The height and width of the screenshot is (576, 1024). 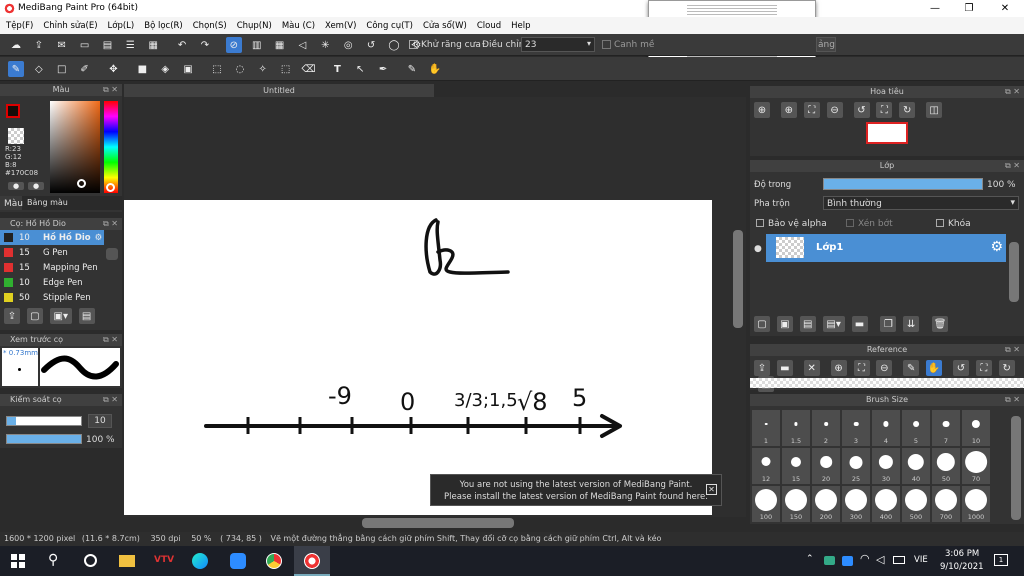 What do you see at coordinates (1001, 560) in the screenshot?
I see `notification-icon: 1` at bounding box center [1001, 560].